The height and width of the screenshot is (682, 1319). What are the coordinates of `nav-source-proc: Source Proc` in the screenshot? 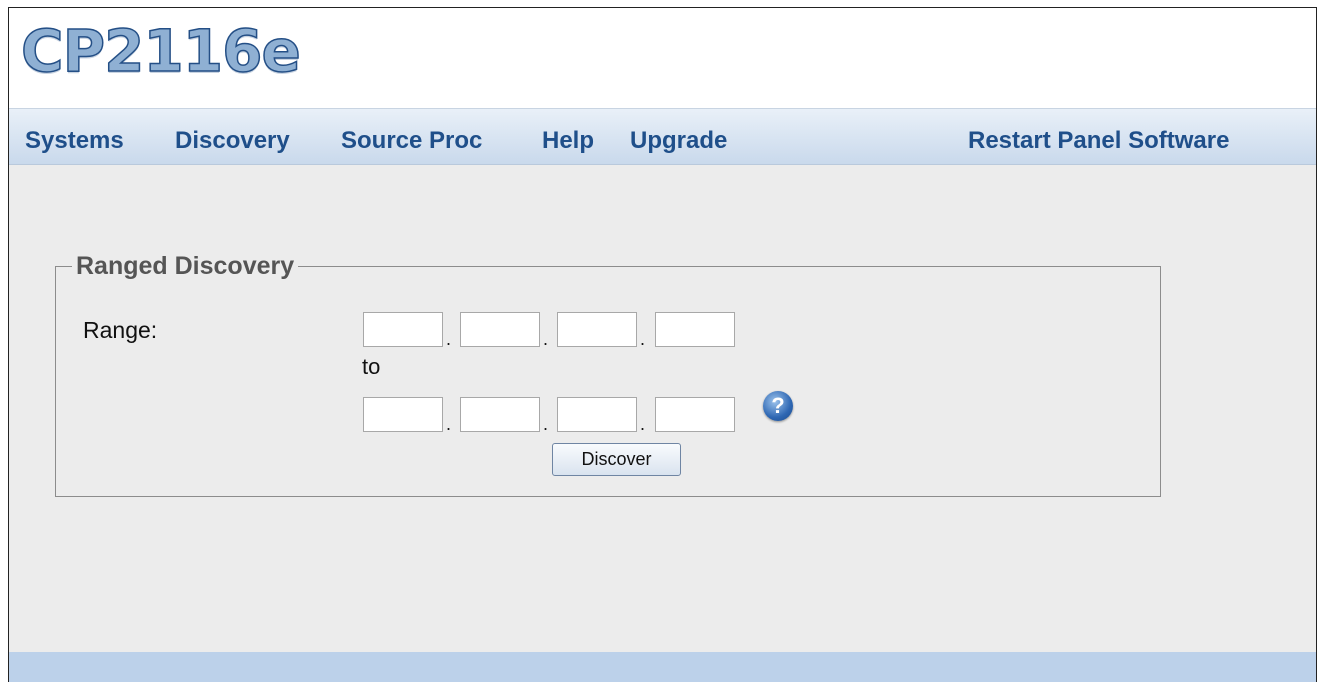 It's located at (411, 141).